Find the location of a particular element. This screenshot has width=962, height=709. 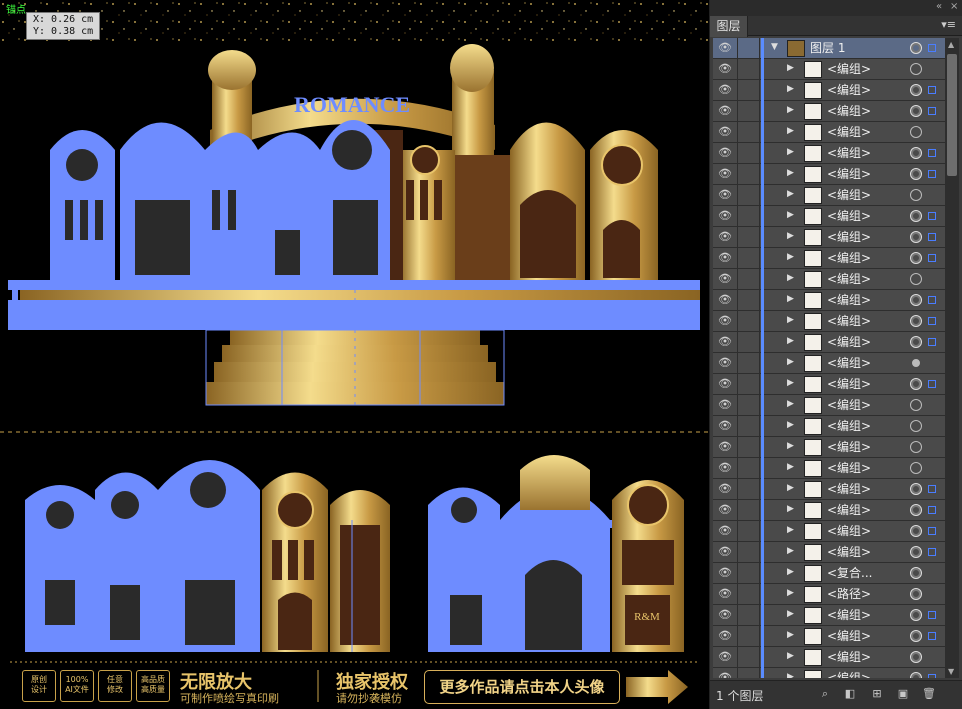

collapse-icon: « is located at coordinates (939, 6).